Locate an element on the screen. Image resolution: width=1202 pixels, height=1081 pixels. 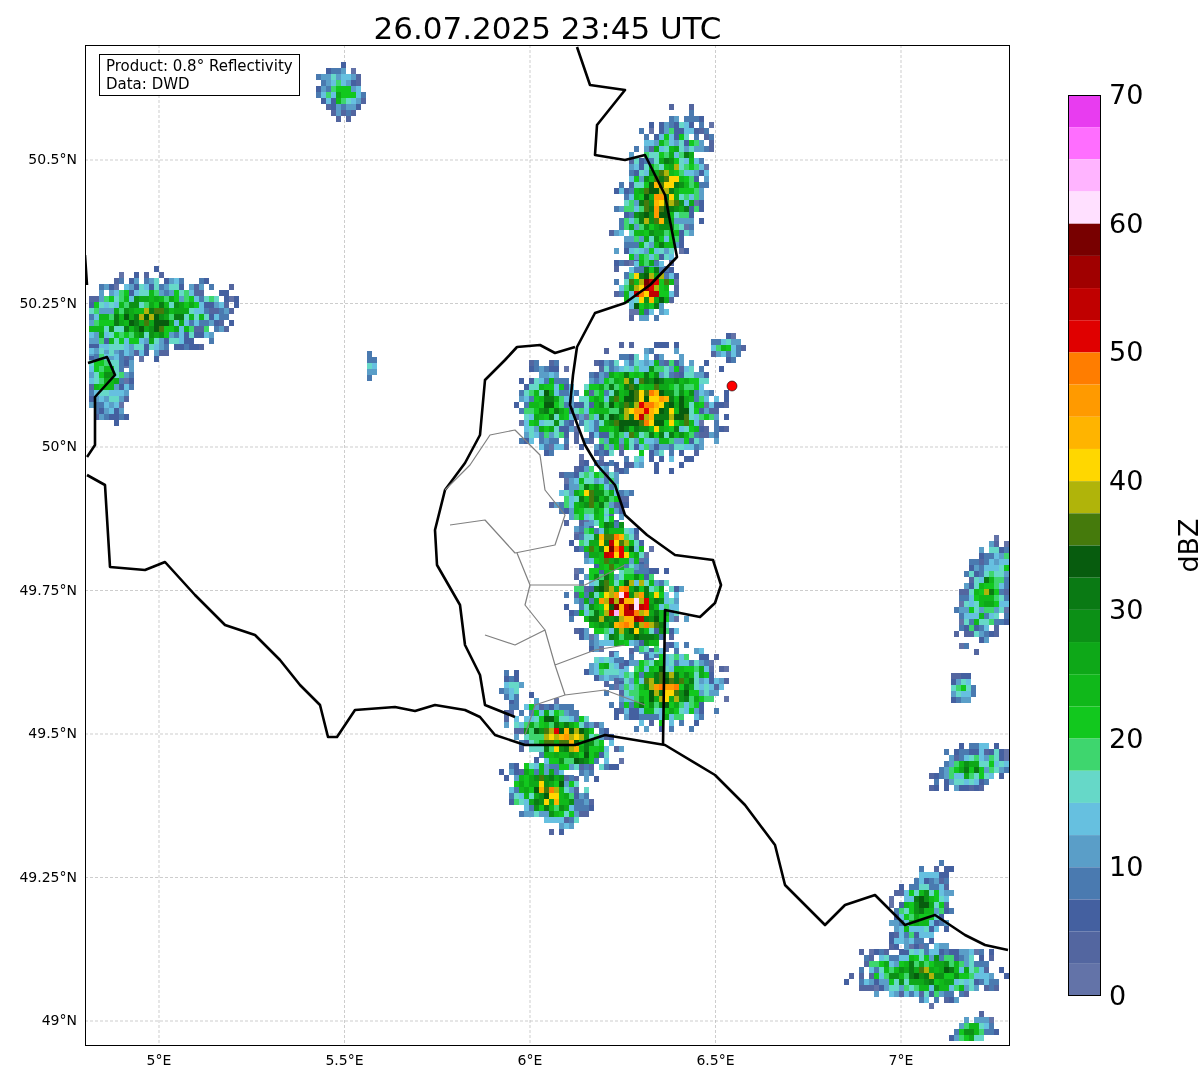
map-title: 26.07.2025 23:45 UTC is located at coordinates (547, 27).